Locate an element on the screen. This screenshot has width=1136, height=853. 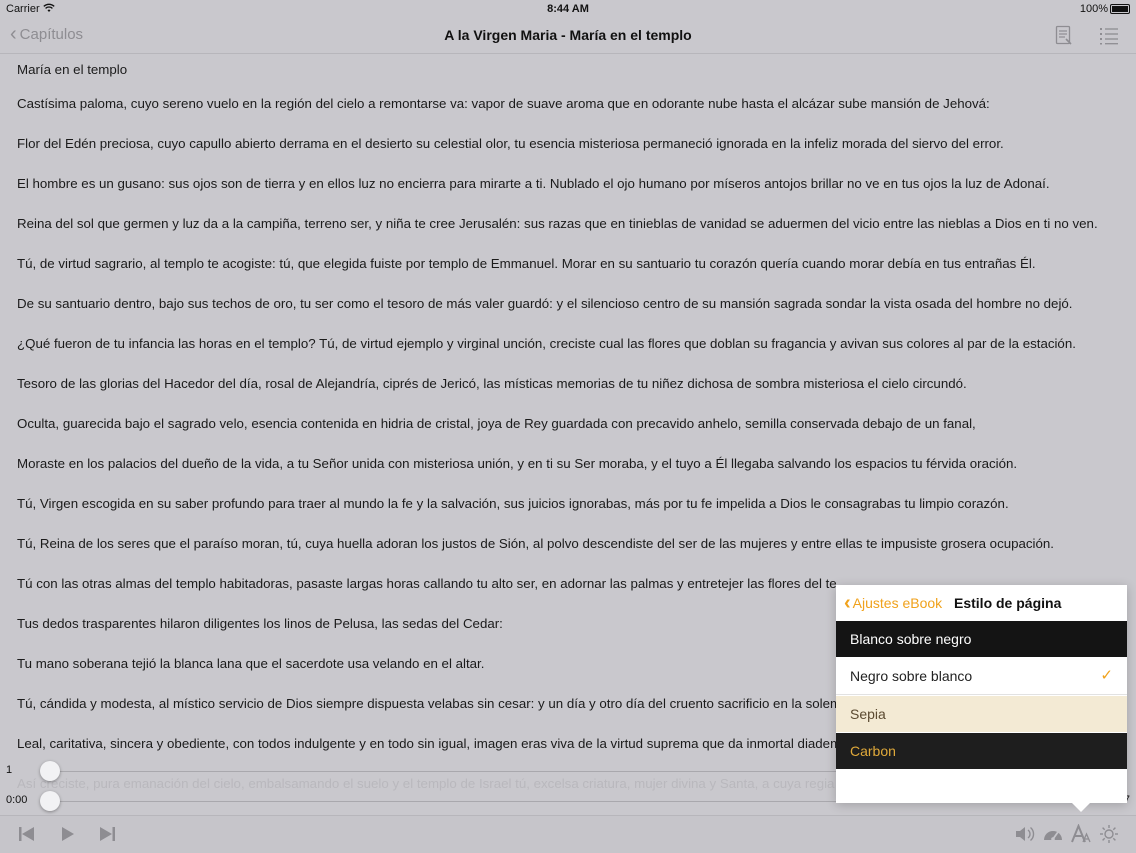
chapter-heading: María en el templo is located at coordinates (72, 69).